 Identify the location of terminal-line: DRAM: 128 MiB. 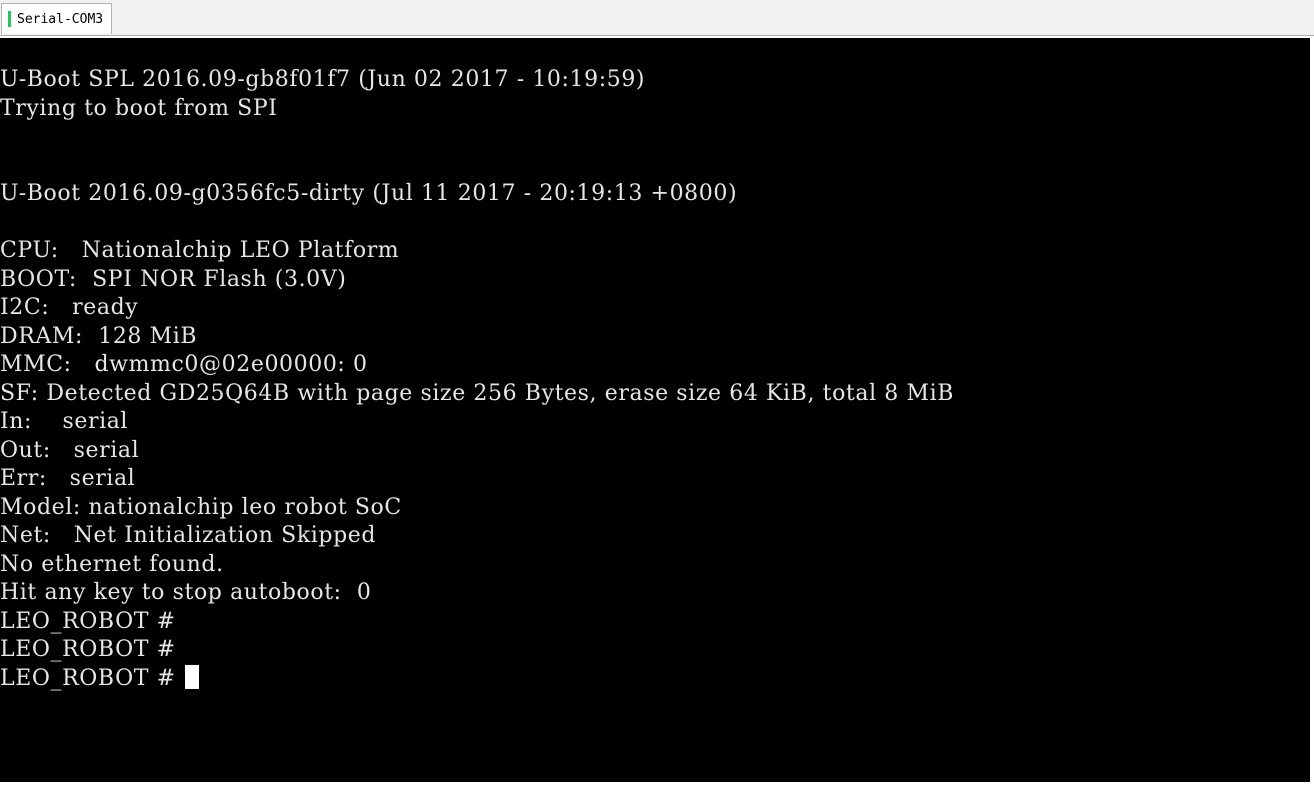
(99, 336).